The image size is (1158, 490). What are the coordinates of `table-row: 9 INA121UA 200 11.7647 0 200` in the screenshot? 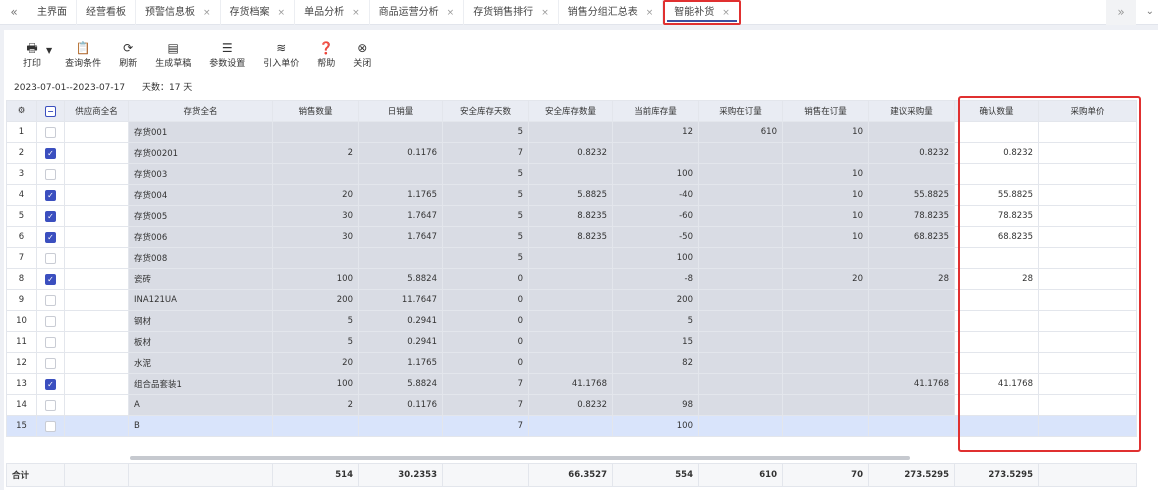 It's located at (571, 300).